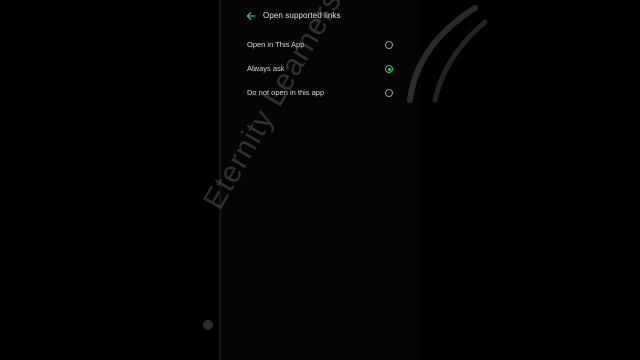 The height and width of the screenshot is (360, 640). I want to click on arrow-left-icon, so click(251, 16).